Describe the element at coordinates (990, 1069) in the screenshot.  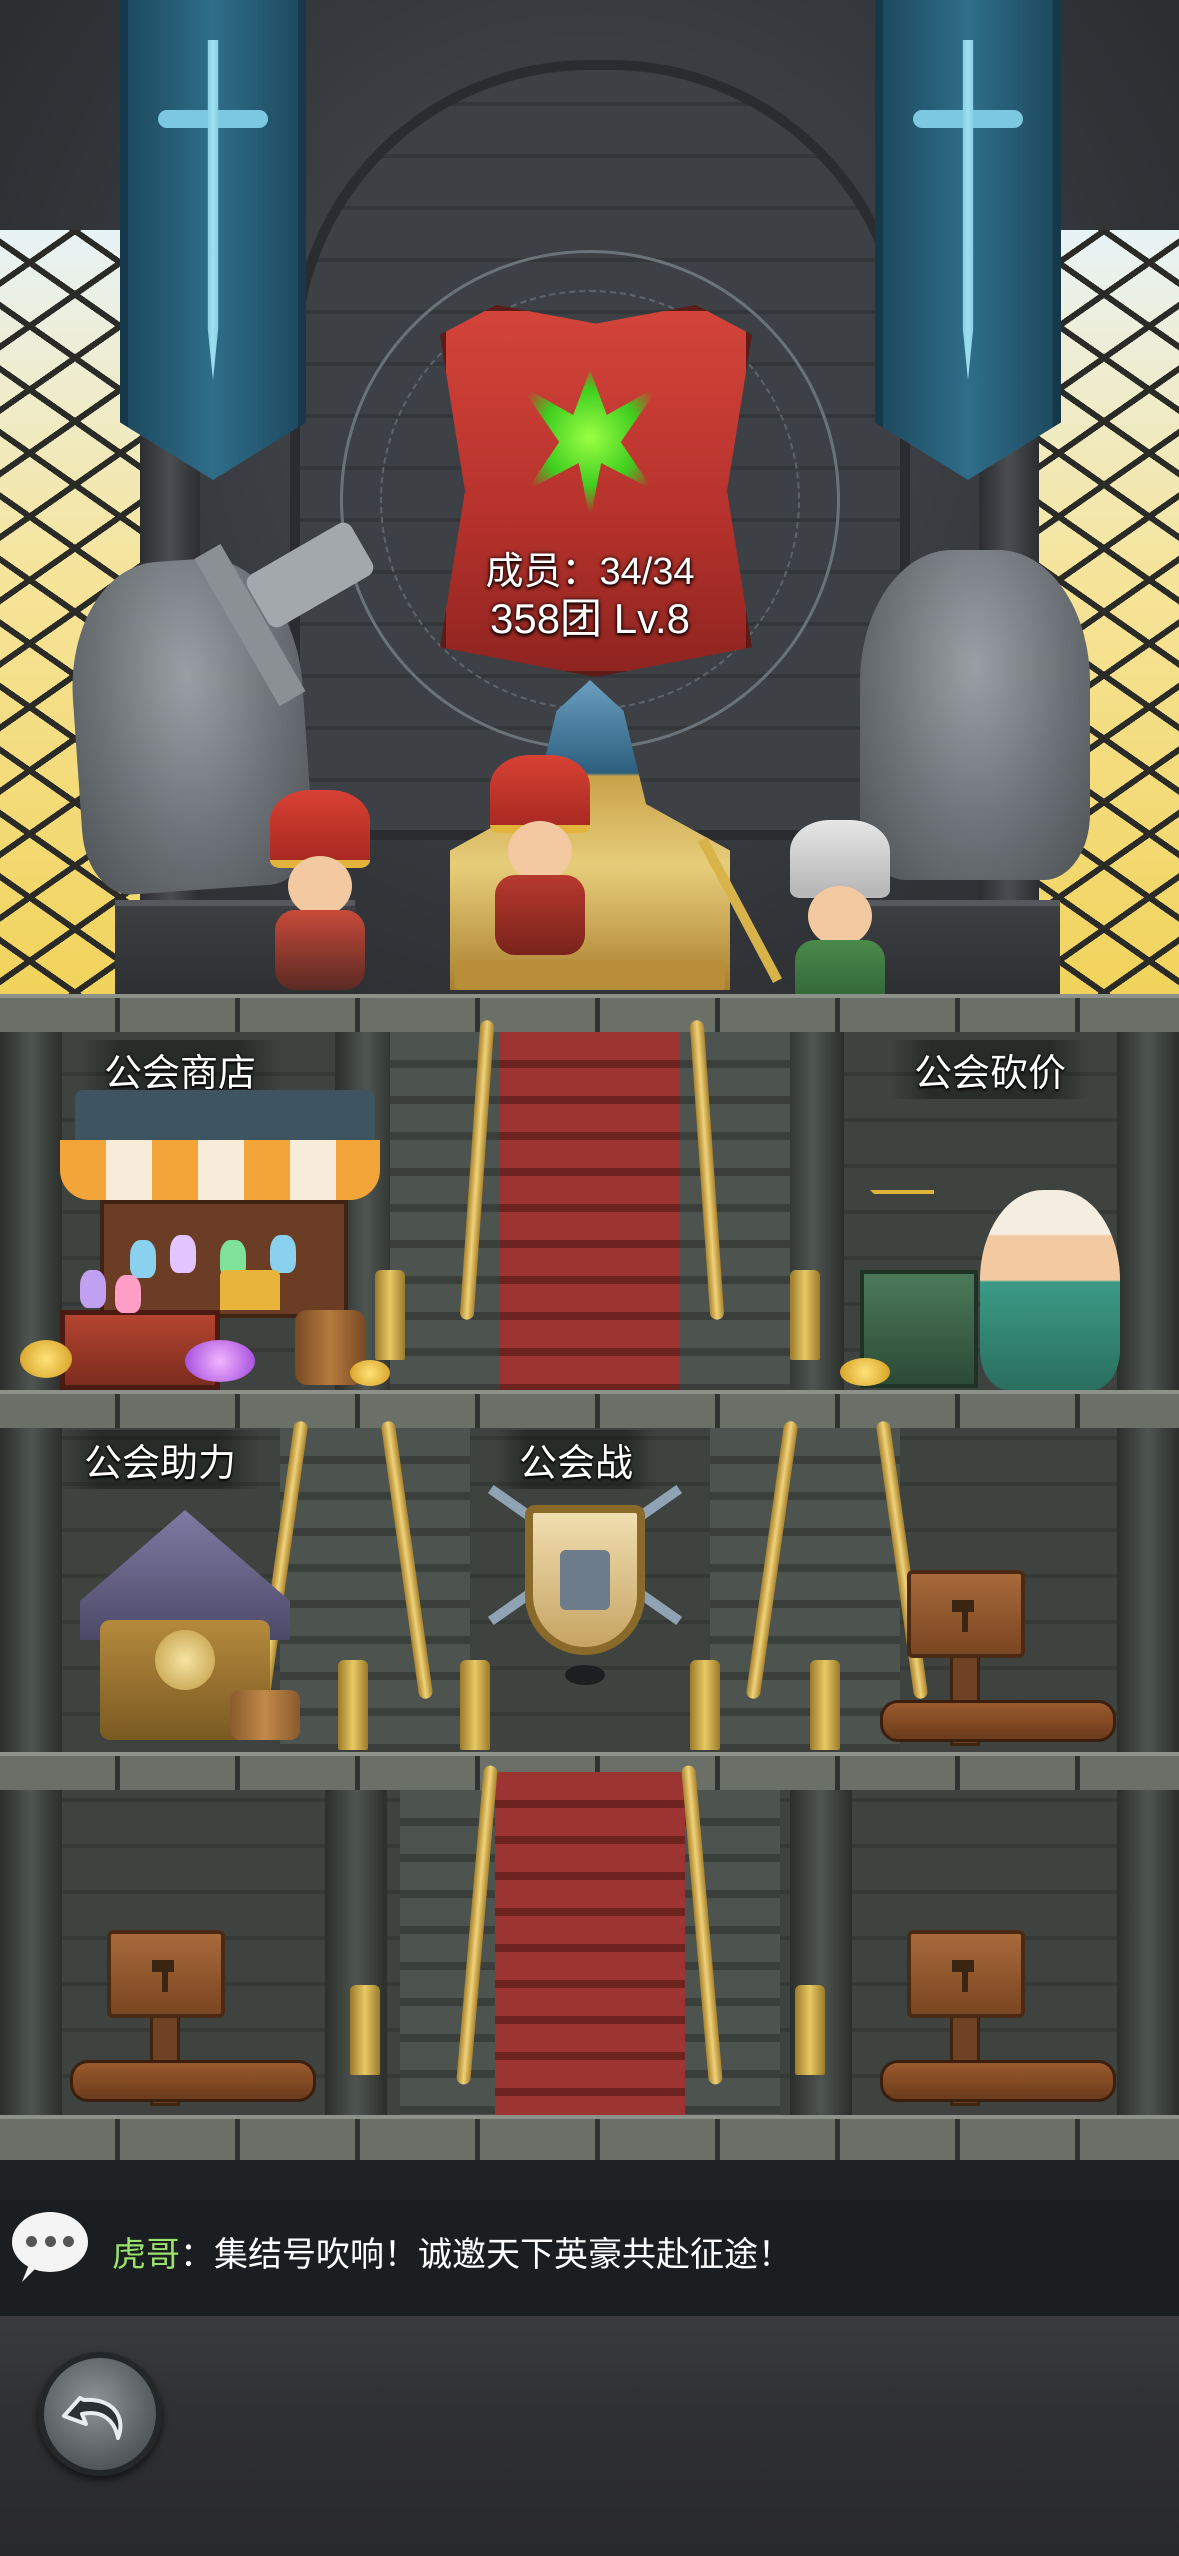
I see `guild-bargain-label: 公会砍价` at that location.